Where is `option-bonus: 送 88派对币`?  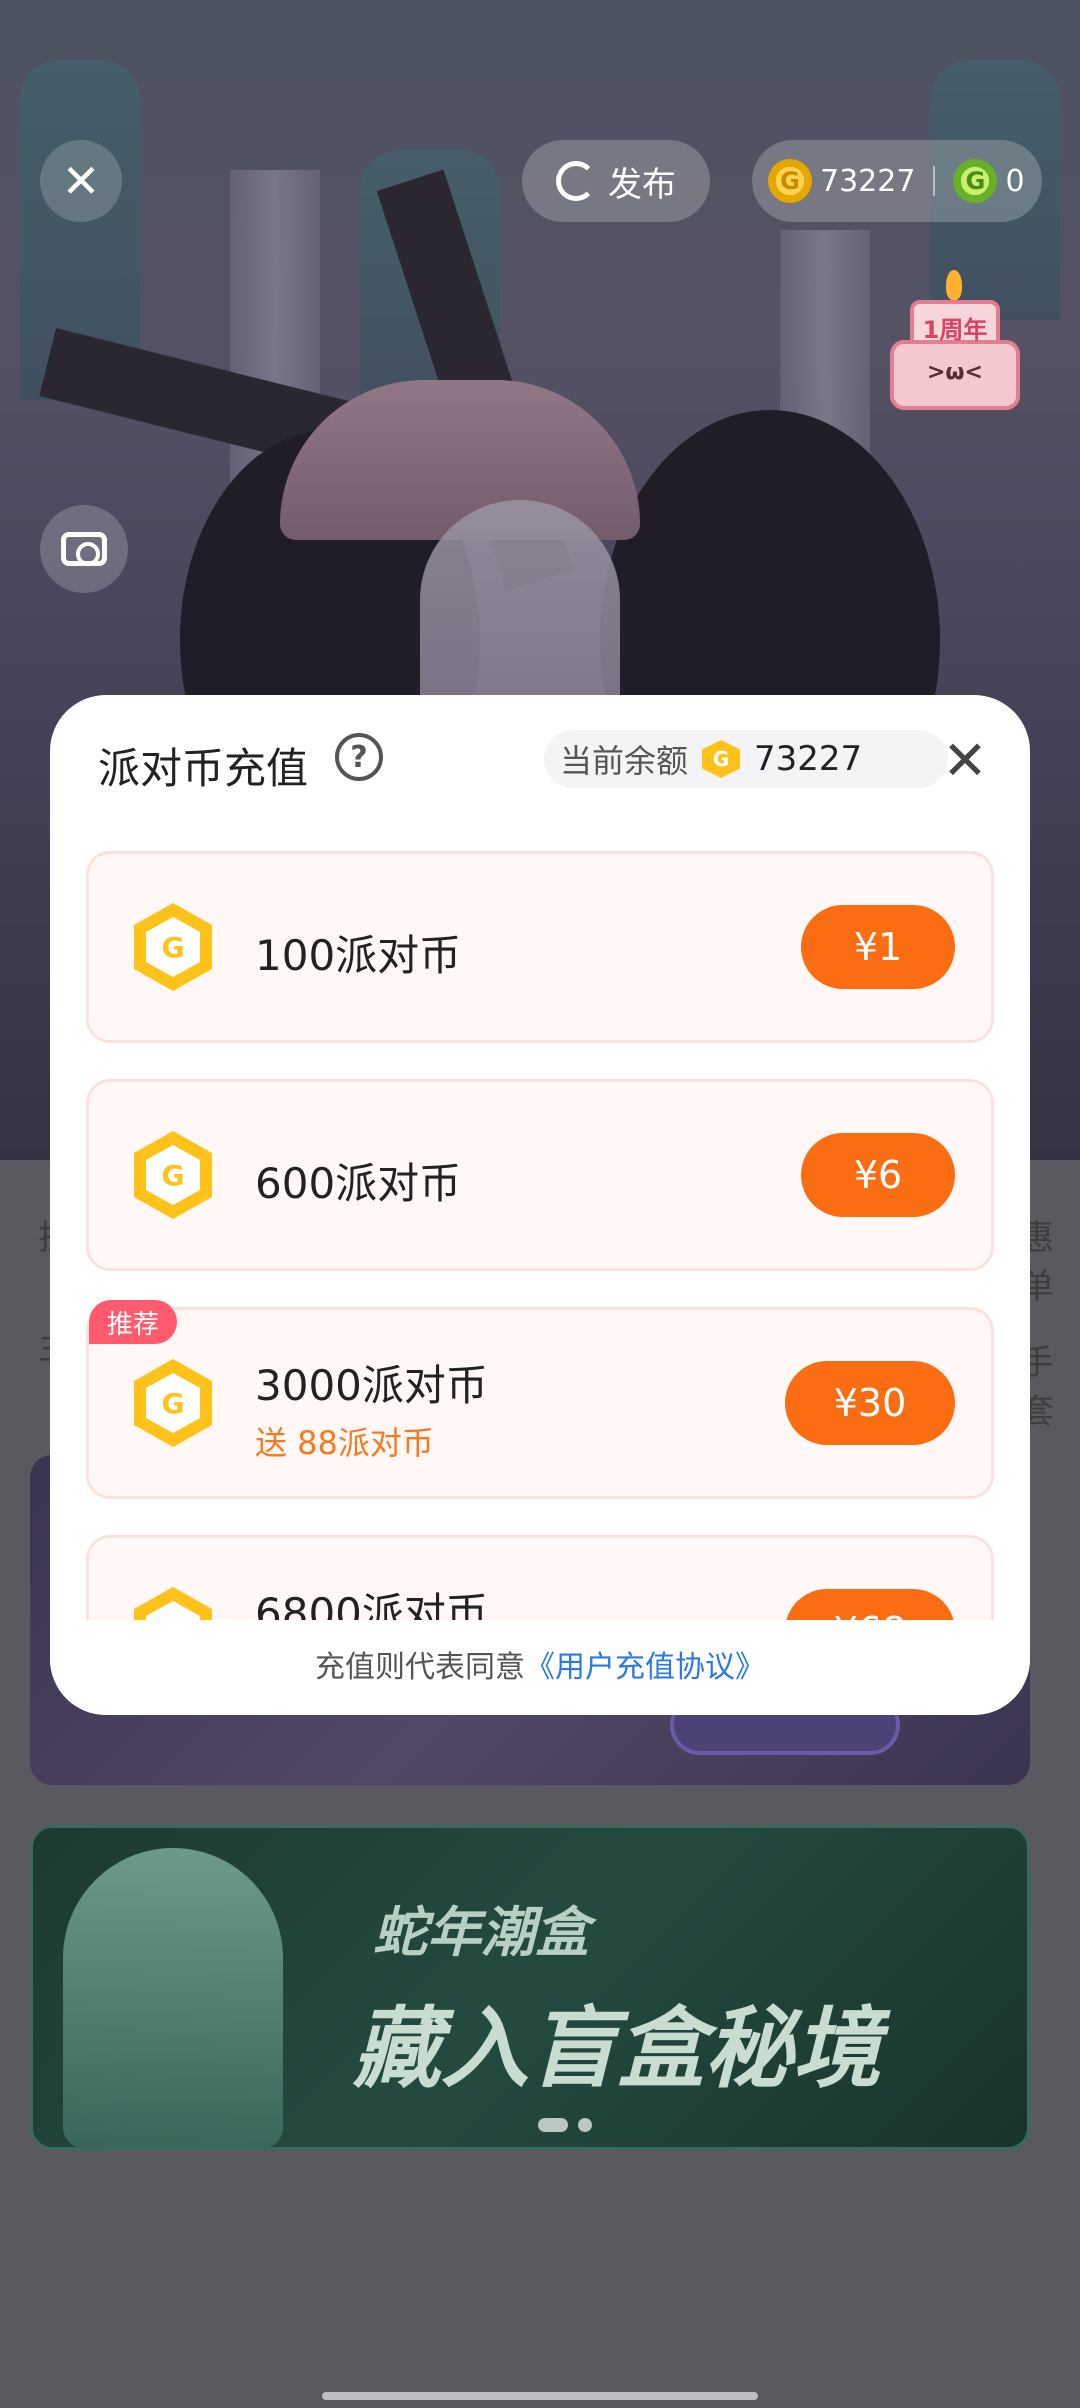
option-bonus: 送 88派对币 is located at coordinates (344, 1443).